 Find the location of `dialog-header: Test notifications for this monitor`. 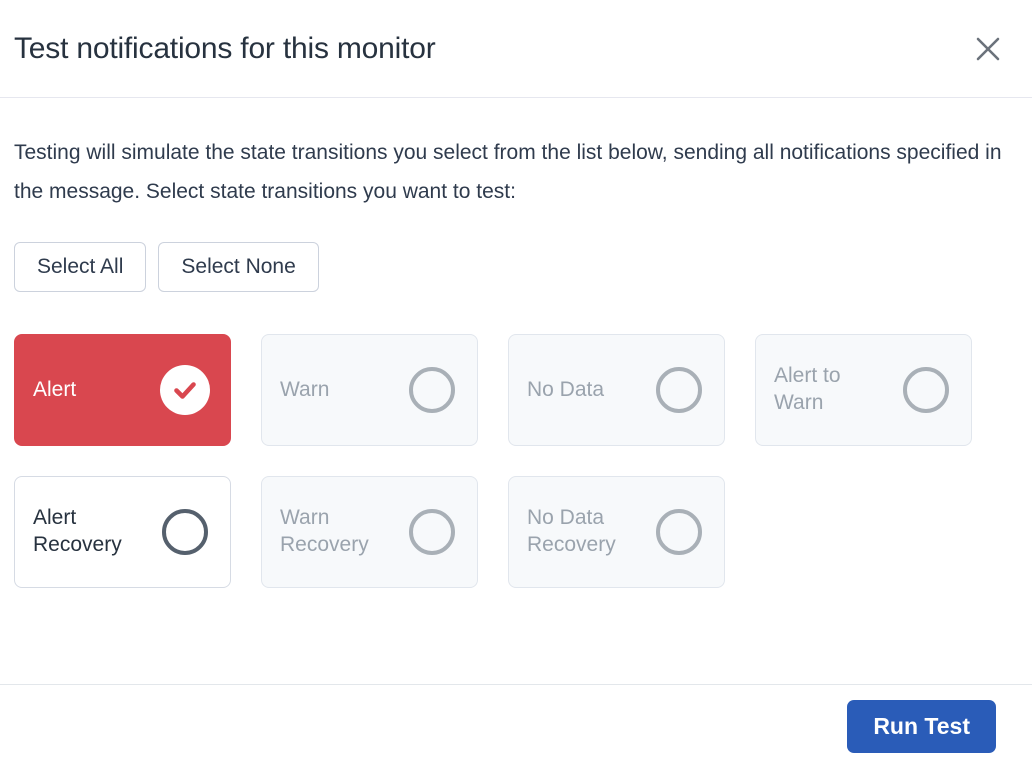

dialog-header: Test notifications for this monitor is located at coordinates (516, 49).